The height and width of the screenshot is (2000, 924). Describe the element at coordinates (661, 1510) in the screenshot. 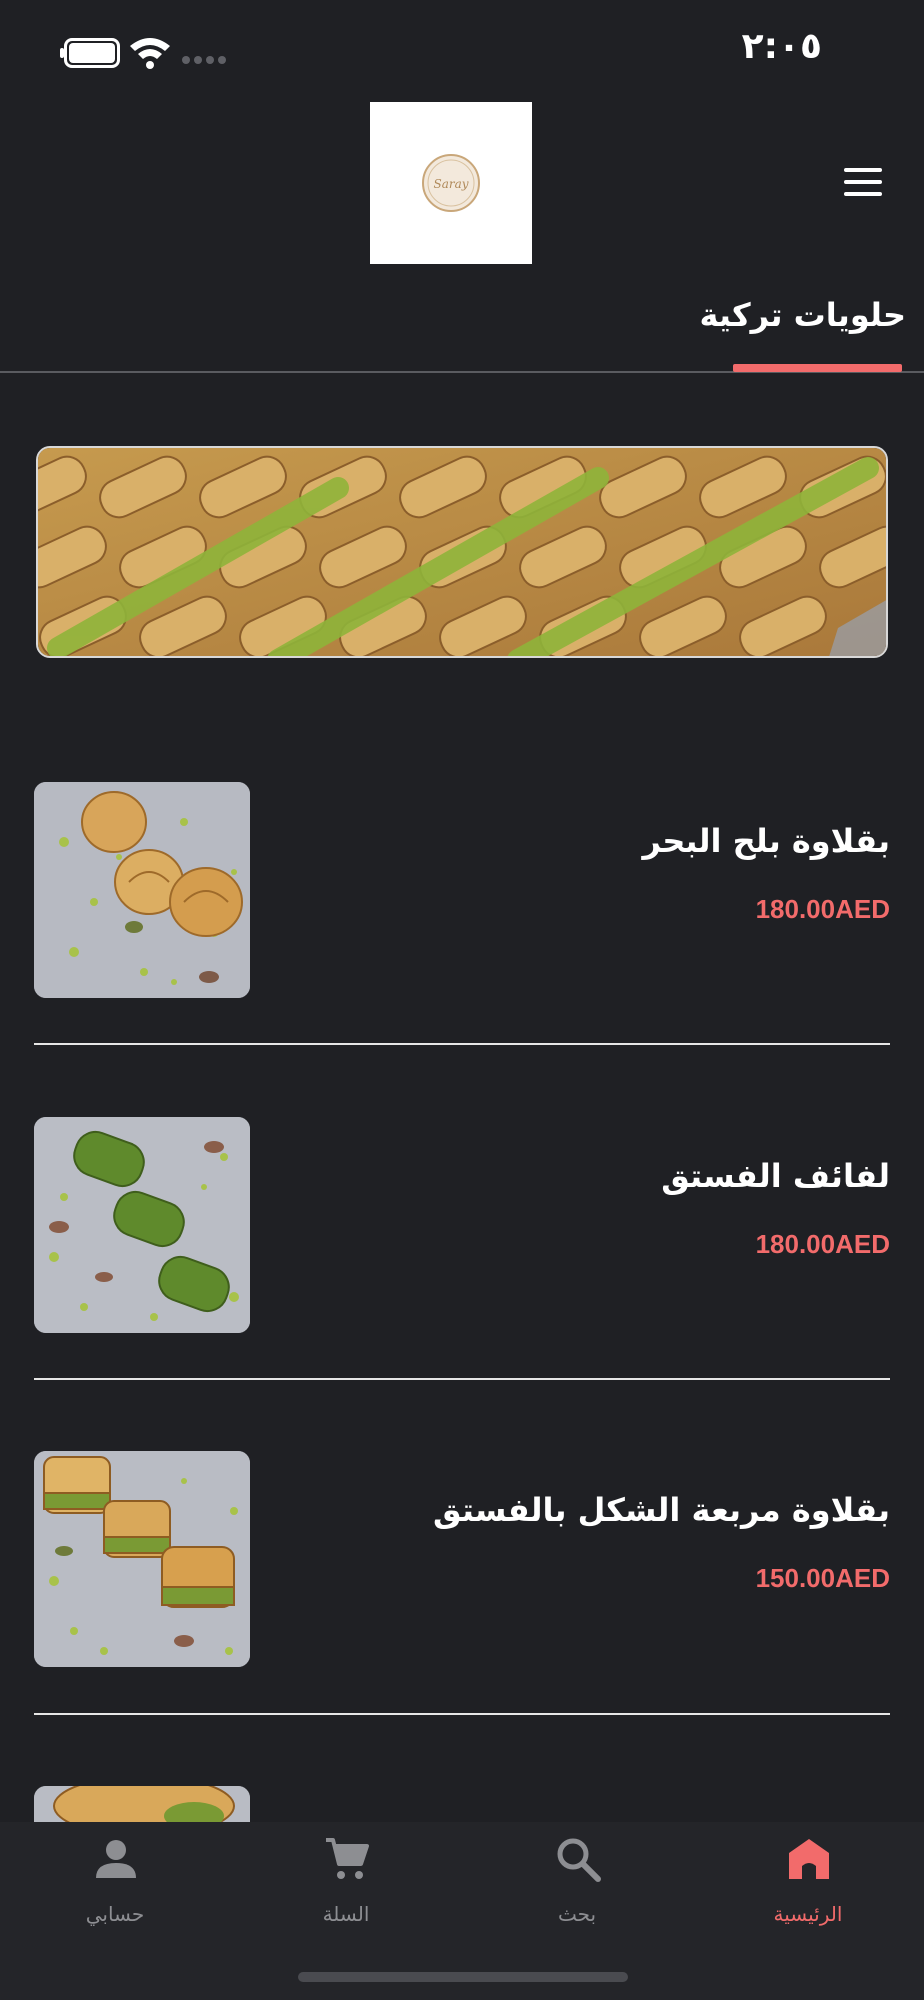

I see `product-name: بقلاوة مربعة الشكل بالفستق` at that location.